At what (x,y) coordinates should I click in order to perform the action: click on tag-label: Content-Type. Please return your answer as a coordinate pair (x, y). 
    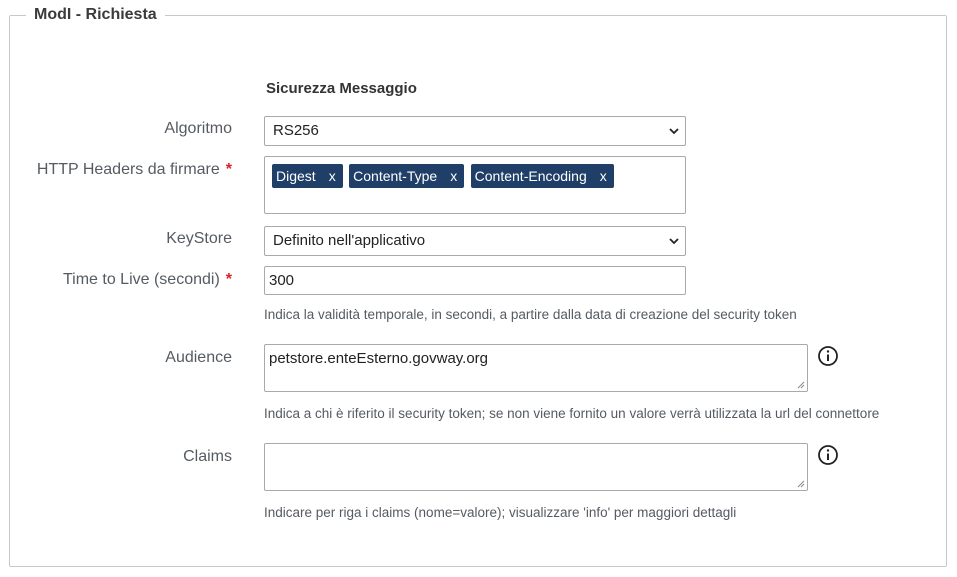
    Looking at the image, I should click on (395, 176).